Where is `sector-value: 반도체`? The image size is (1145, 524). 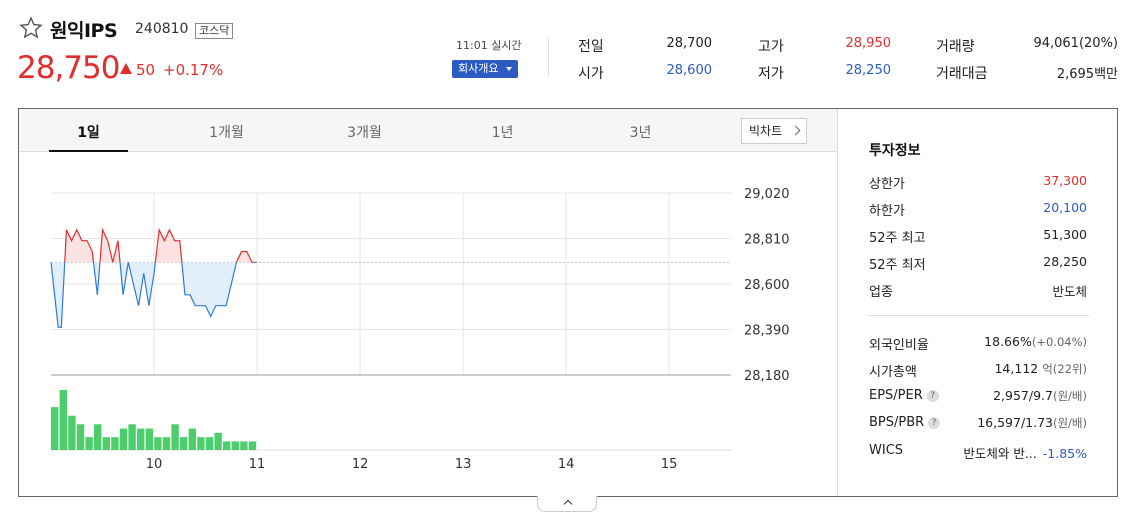 sector-value: 반도체 is located at coordinates (1069, 290).